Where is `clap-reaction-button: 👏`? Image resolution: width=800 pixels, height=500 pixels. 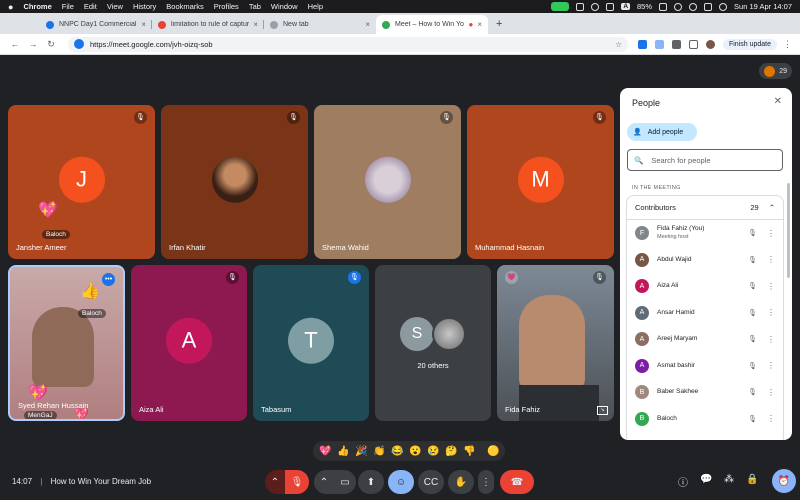
clap-reaction-button: 👏 is located at coordinates (379, 451).